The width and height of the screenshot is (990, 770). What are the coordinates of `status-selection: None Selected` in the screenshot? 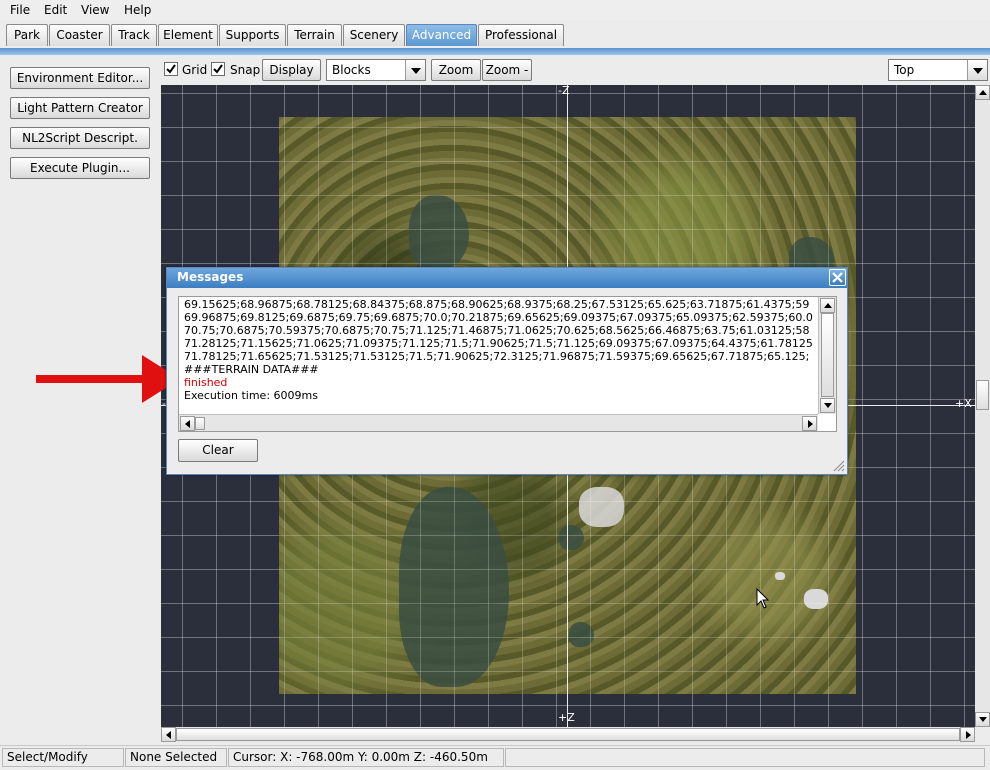 It's located at (176, 757).